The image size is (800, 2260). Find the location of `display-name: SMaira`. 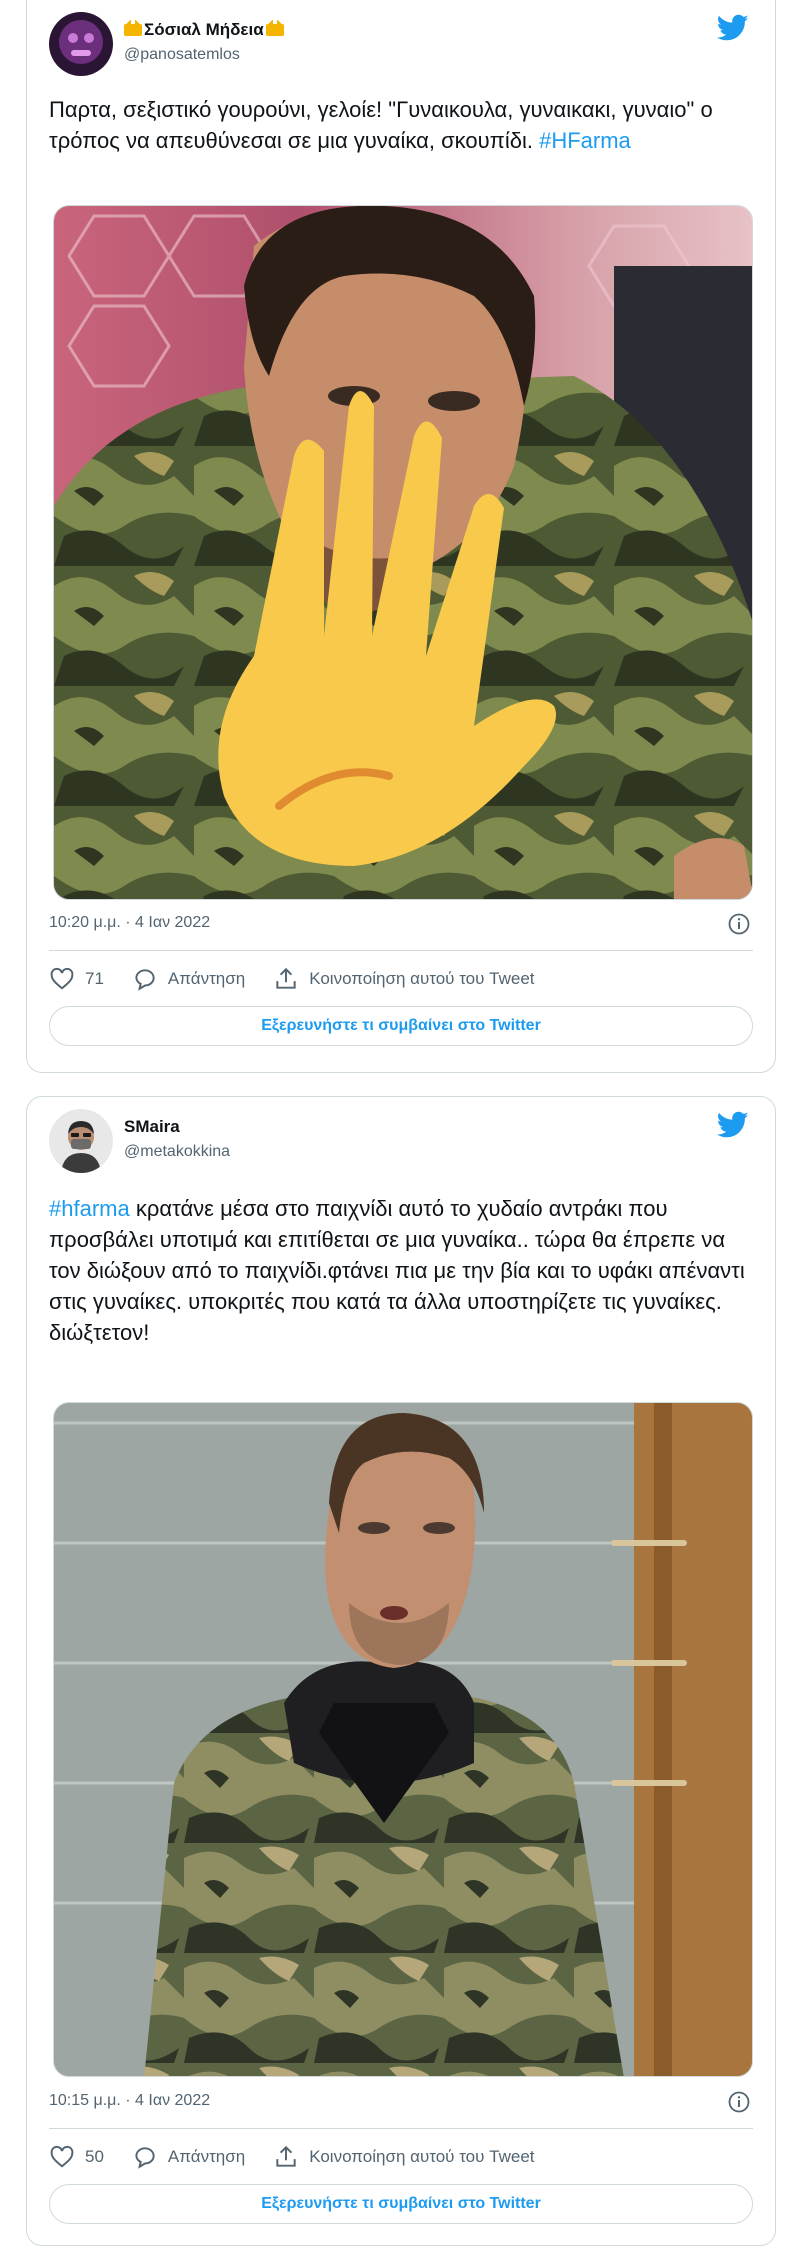

display-name: SMaira is located at coordinates (177, 1127).